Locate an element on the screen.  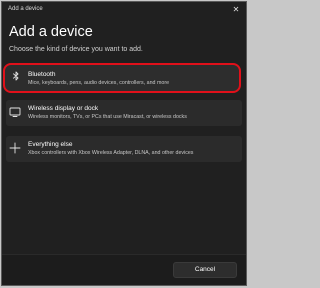
option-bluetooth-title: Bluetooth is located at coordinates (42, 74).